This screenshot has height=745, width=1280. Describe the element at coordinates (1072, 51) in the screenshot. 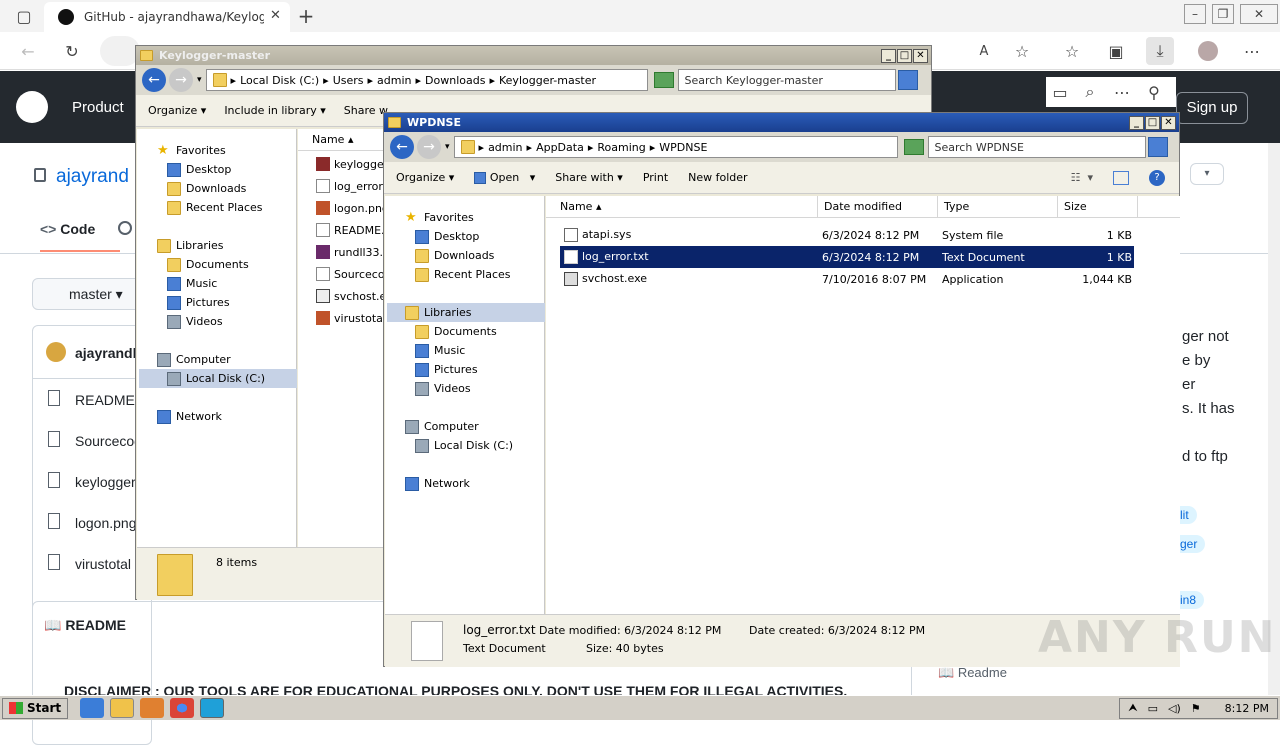

I see `favorites-icon: ☆` at that location.